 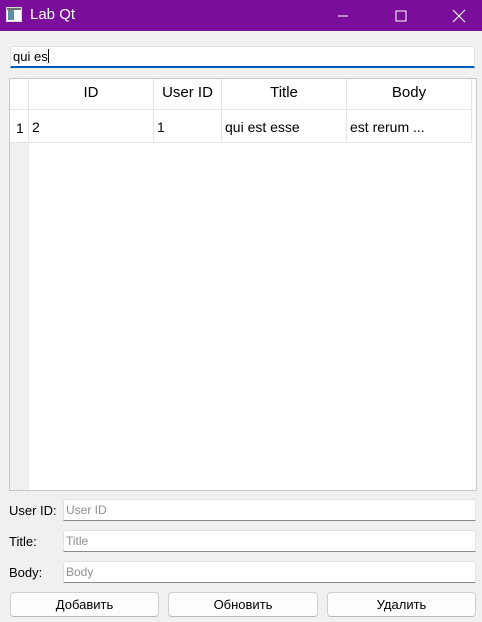 I want to click on app-icon, so click(x=14, y=14).